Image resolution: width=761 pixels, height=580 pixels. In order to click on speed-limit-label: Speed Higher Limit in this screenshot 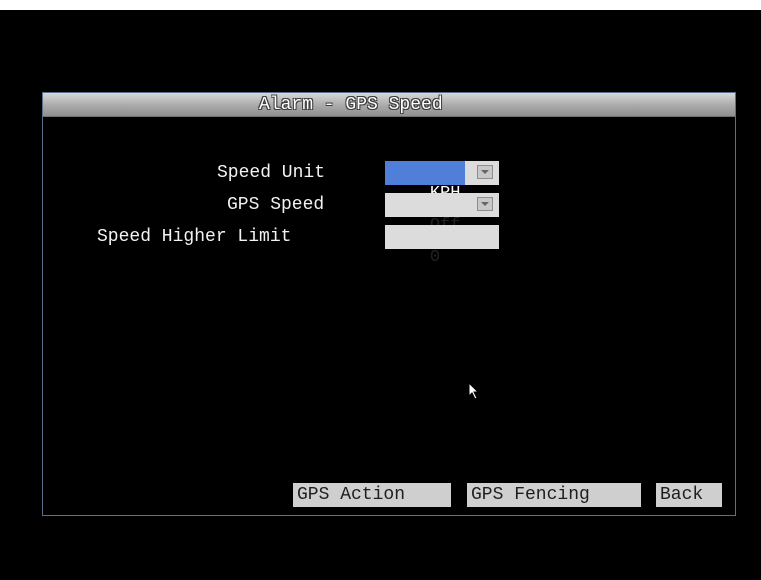, I will do `click(194, 237)`.